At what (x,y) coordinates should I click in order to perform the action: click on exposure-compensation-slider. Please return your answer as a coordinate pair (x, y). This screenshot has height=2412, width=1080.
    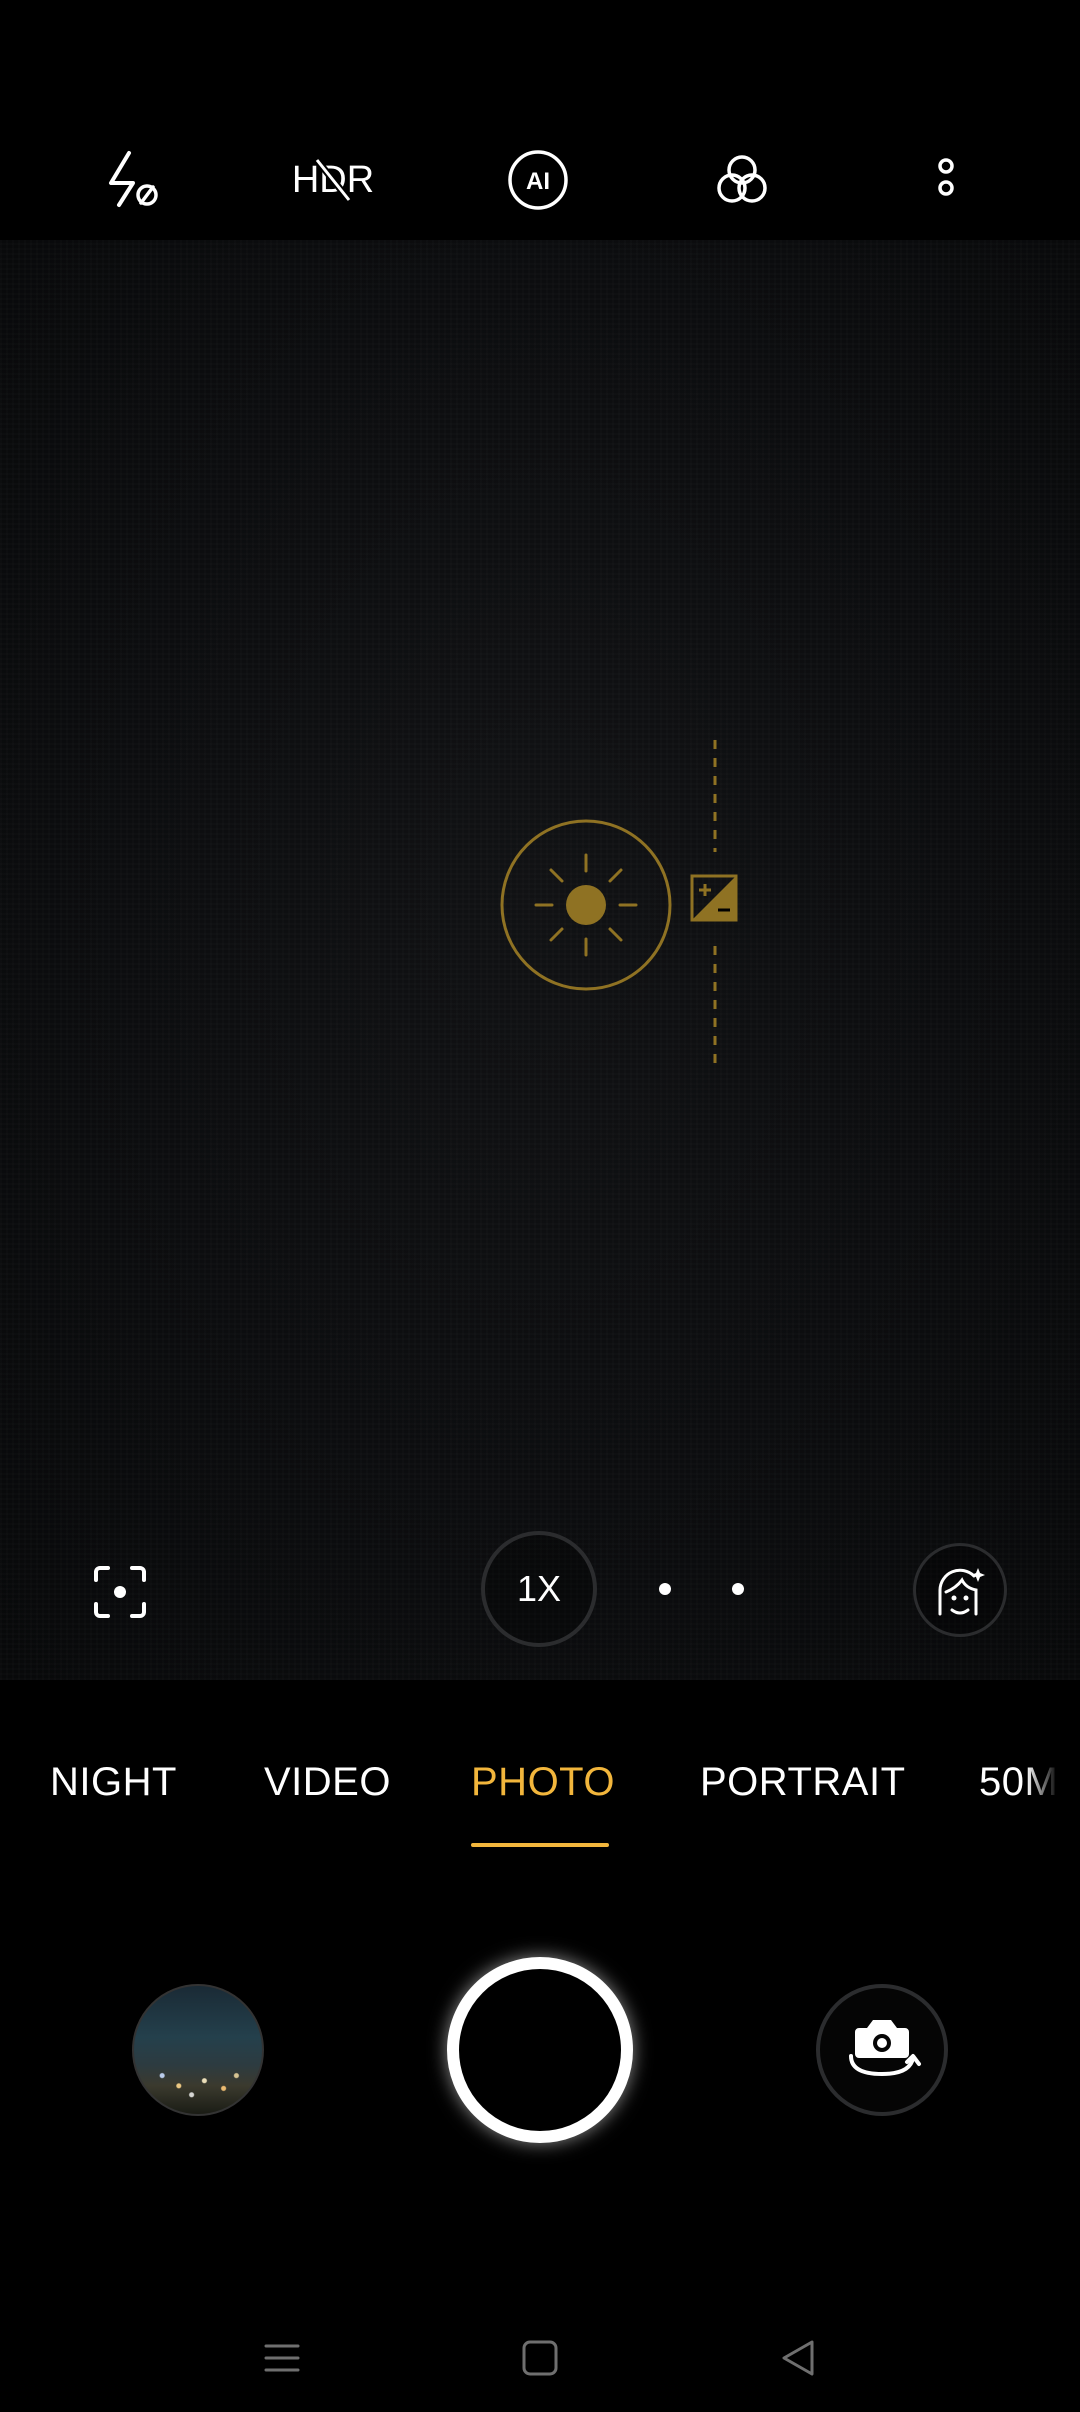
    Looking at the image, I should click on (715, 903).